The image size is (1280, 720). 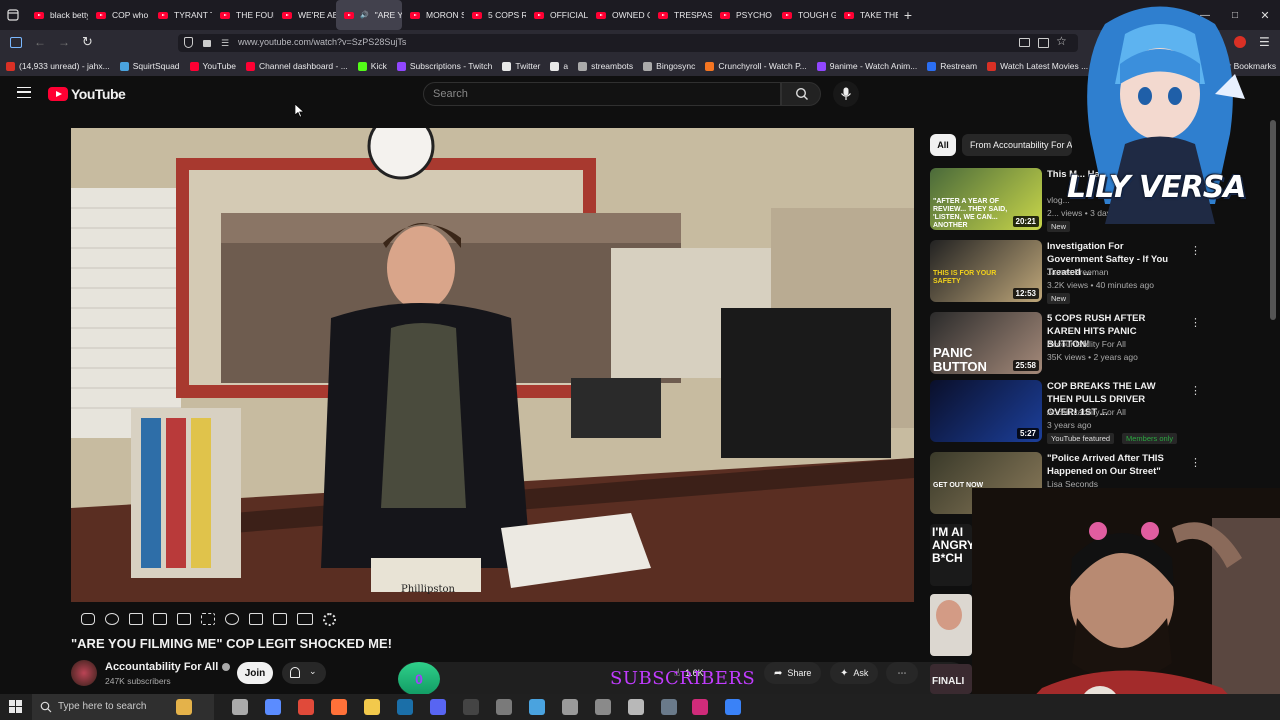 What do you see at coordinates (136, 619) in the screenshot?
I see `queue-icon` at bounding box center [136, 619].